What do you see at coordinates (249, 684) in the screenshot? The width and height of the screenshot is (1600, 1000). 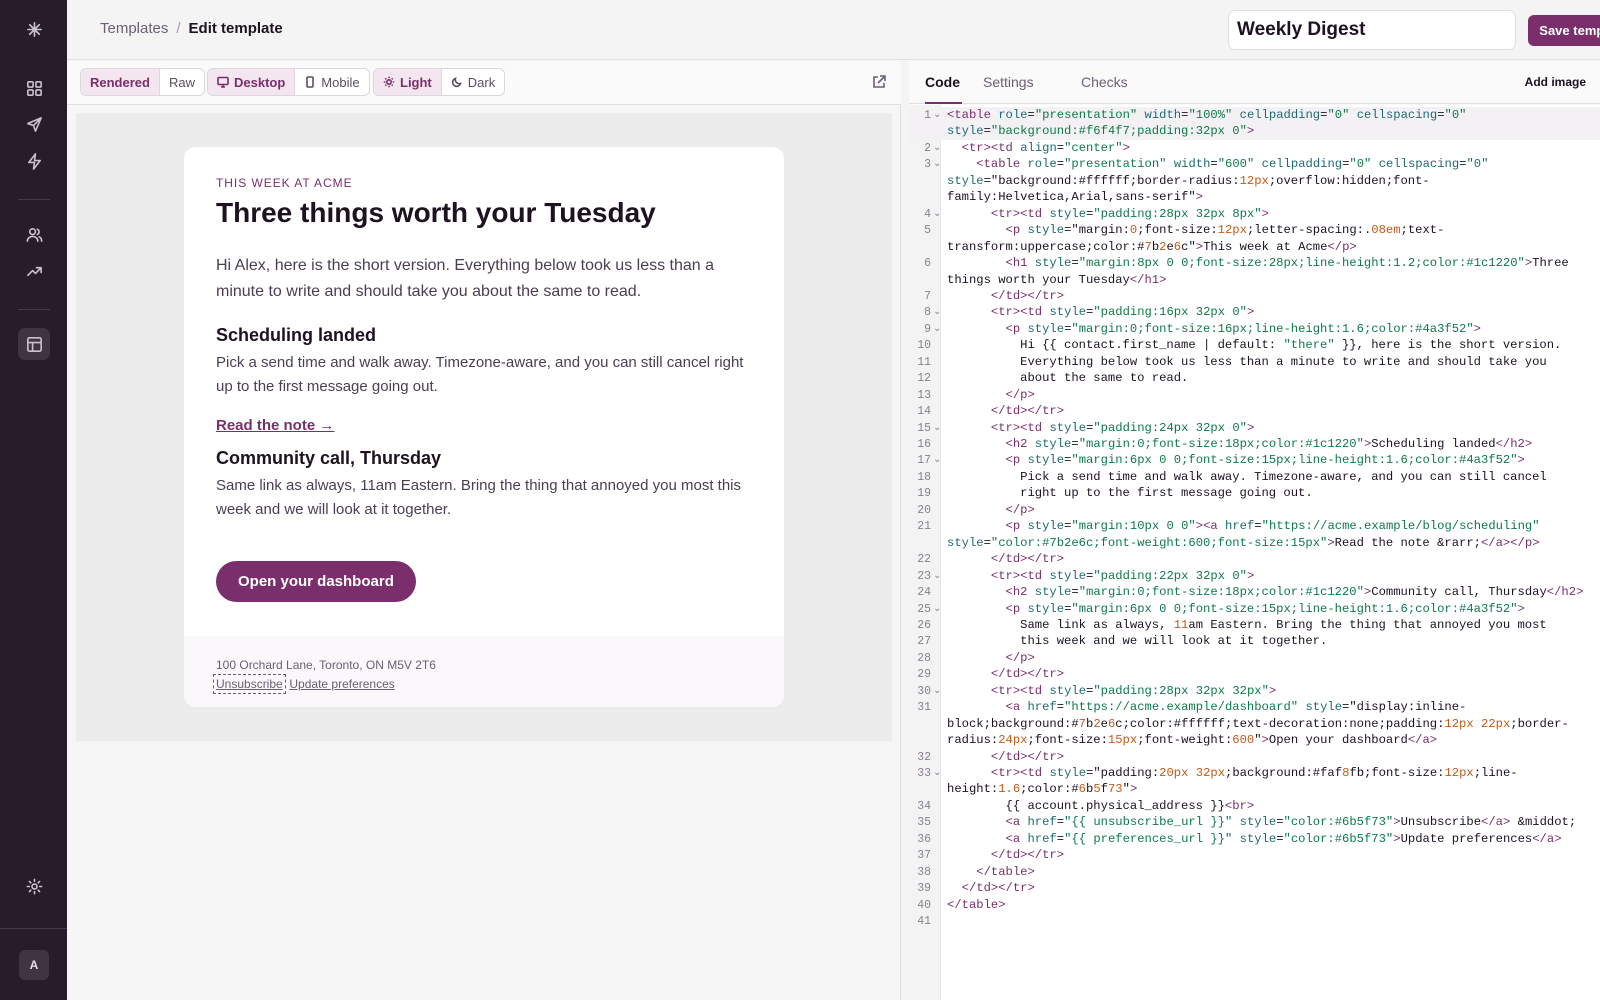 I see `unsubscribe-link: Unsubscribe` at bounding box center [249, 684].